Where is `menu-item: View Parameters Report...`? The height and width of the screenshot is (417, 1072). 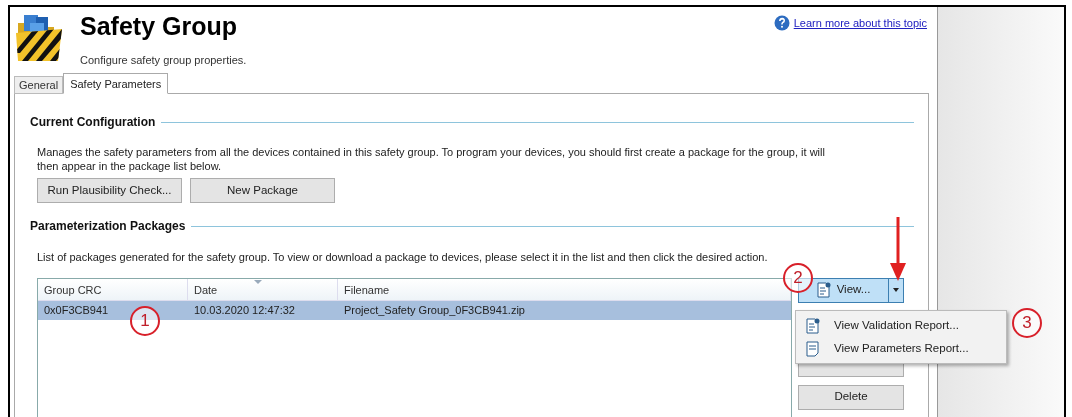 menu-item: View Parameters Report... is located at coordinates (901, 348).